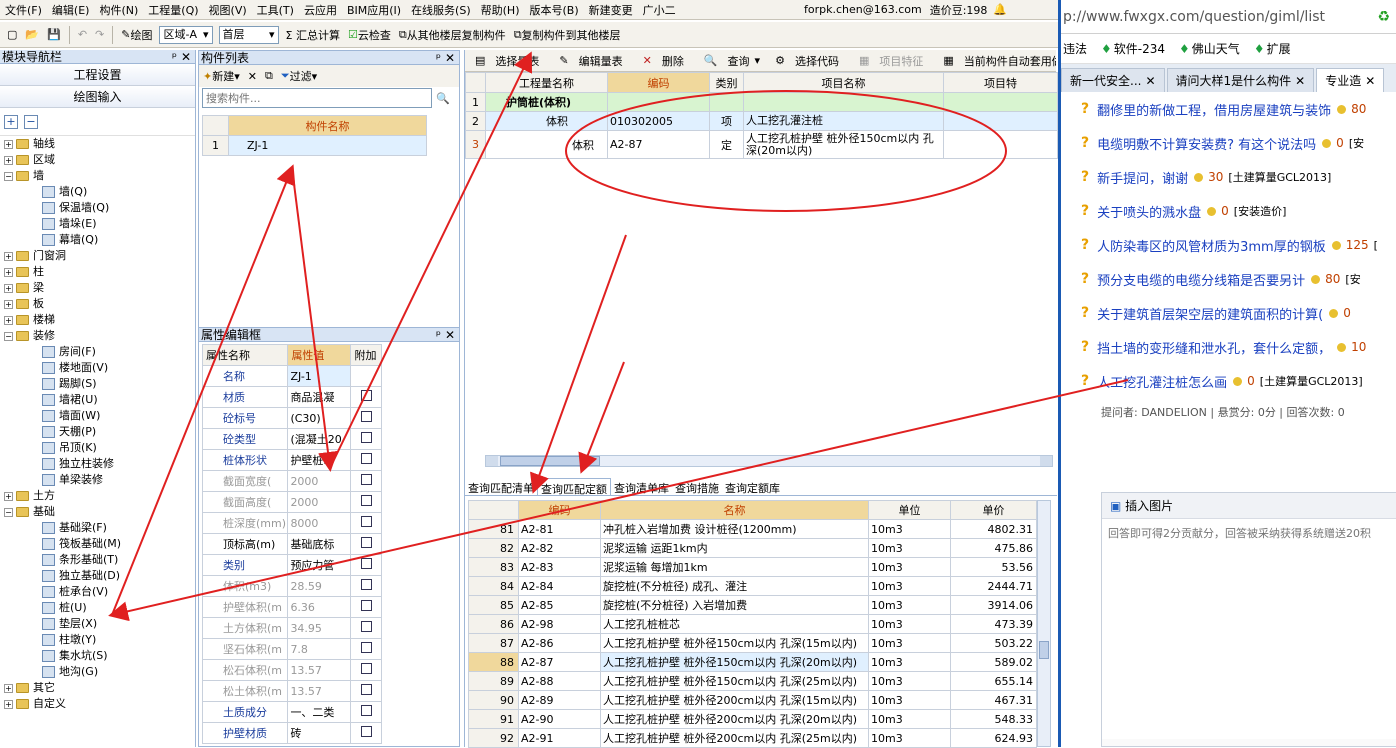 This screenshot has width=1396, height=748. I want to click on tree-leaf: 基础梁(F), so click(118, 528).